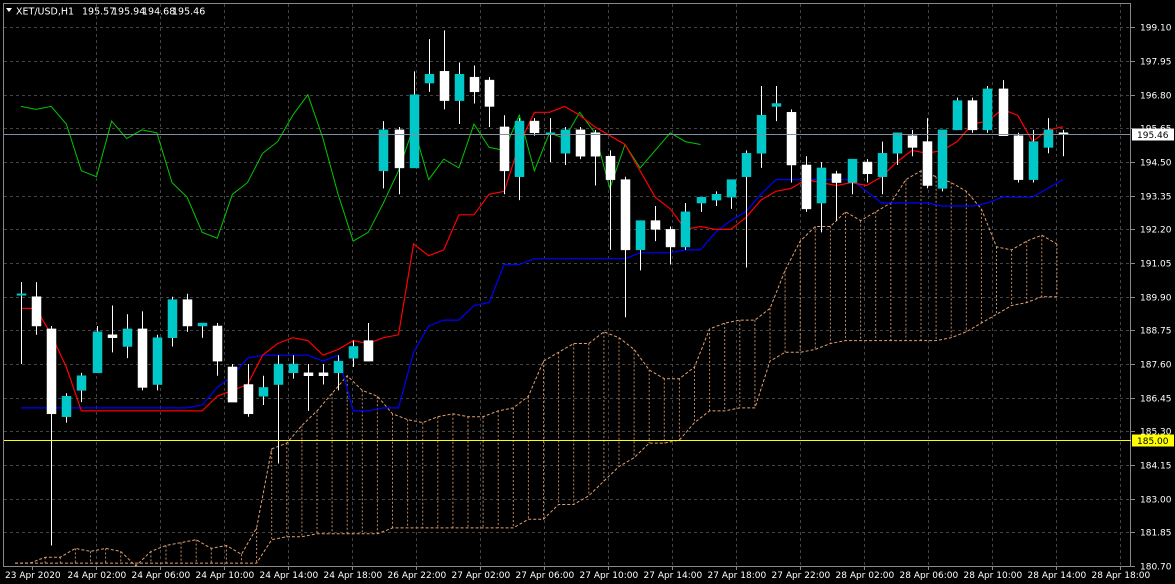 The image size is (1175, 584). Describe the element at coordinates (609, 576) in the screenshot. I see `x-tick-label: 27 Apr 10:00` at that location.